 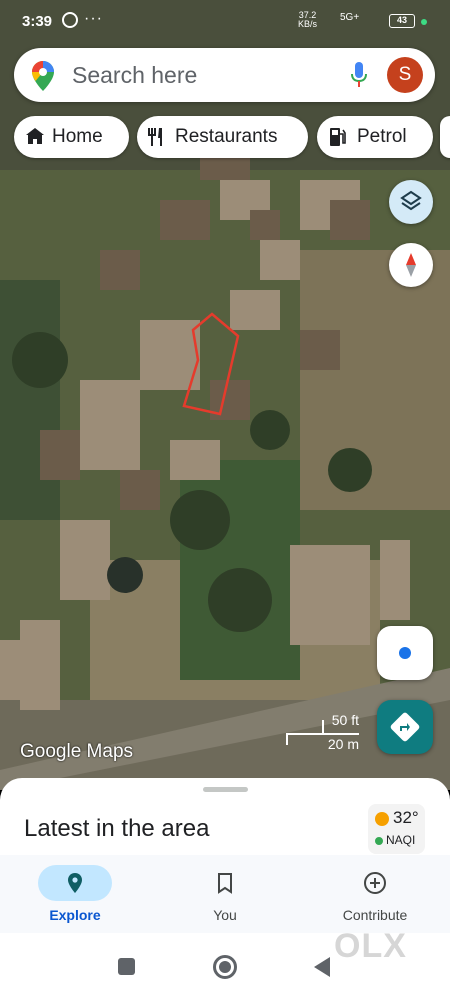 I want to click on chip-label: Restaurants, so click(x=226, y=136).